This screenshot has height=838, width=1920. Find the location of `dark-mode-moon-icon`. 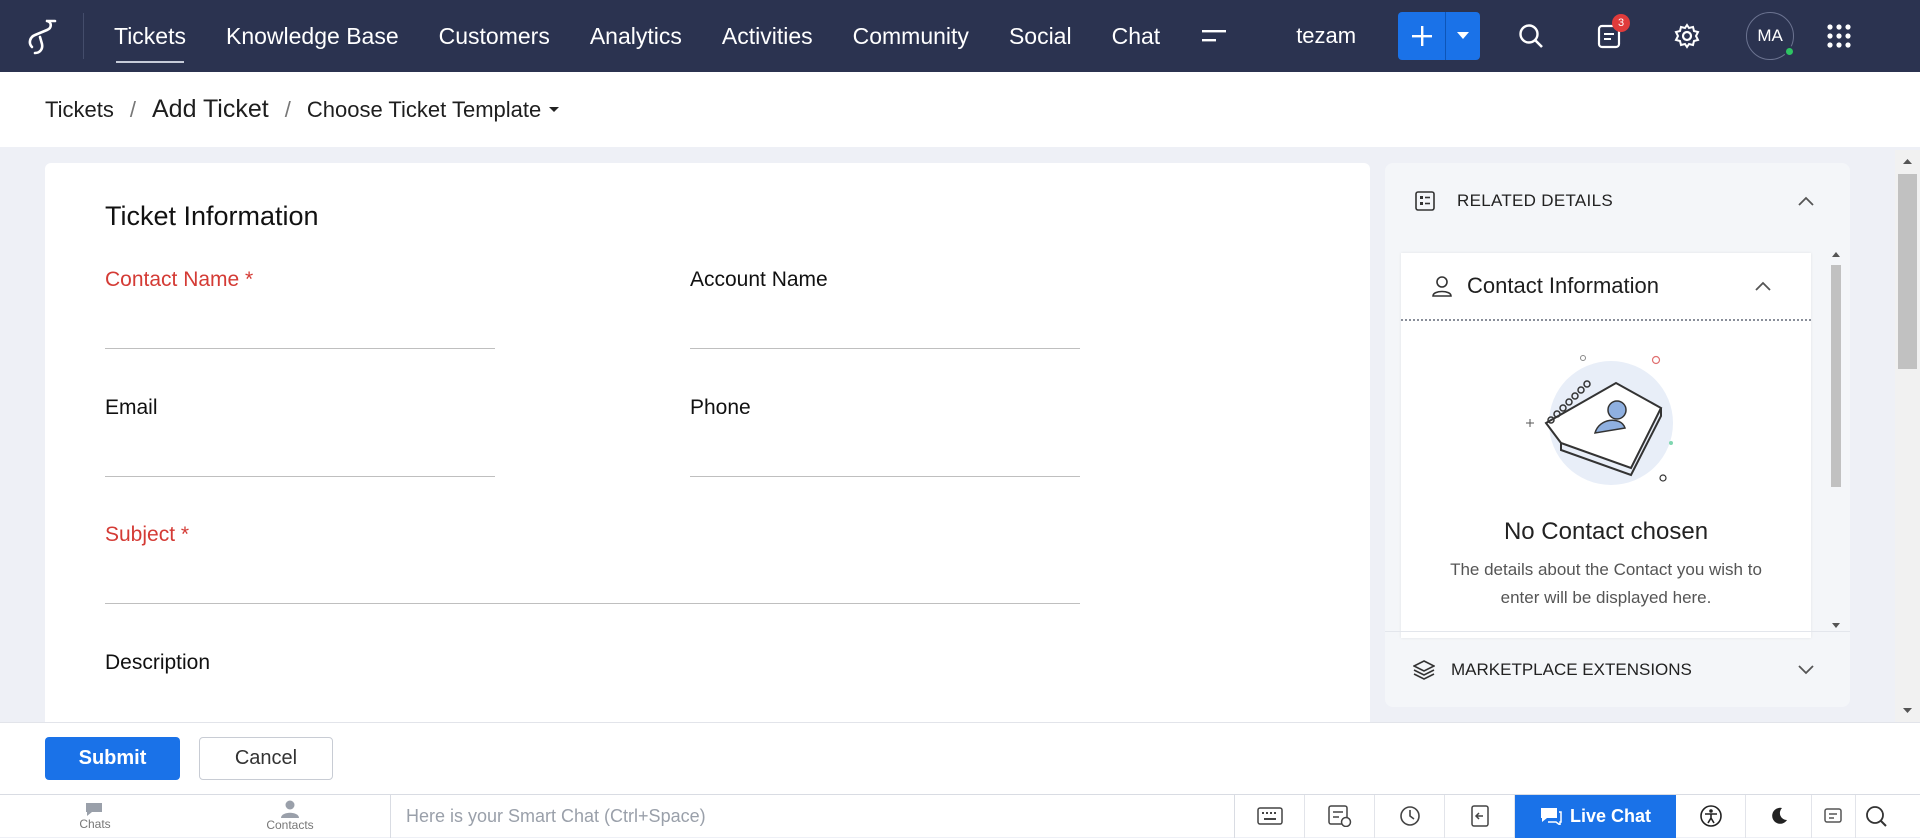

dark-mode-moon-icon is located at coordinates (1779, 816).